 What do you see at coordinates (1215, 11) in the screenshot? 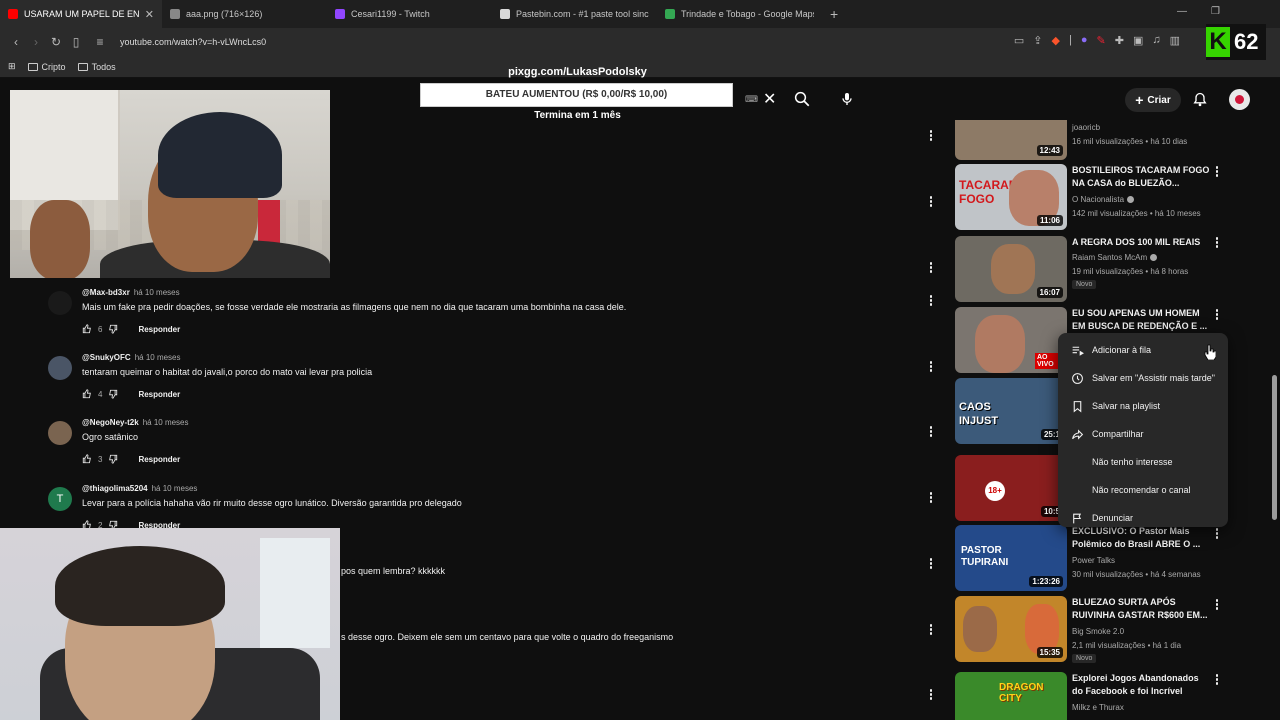
I see `restore-icon: ❐` at bounding box center [1215, 11].